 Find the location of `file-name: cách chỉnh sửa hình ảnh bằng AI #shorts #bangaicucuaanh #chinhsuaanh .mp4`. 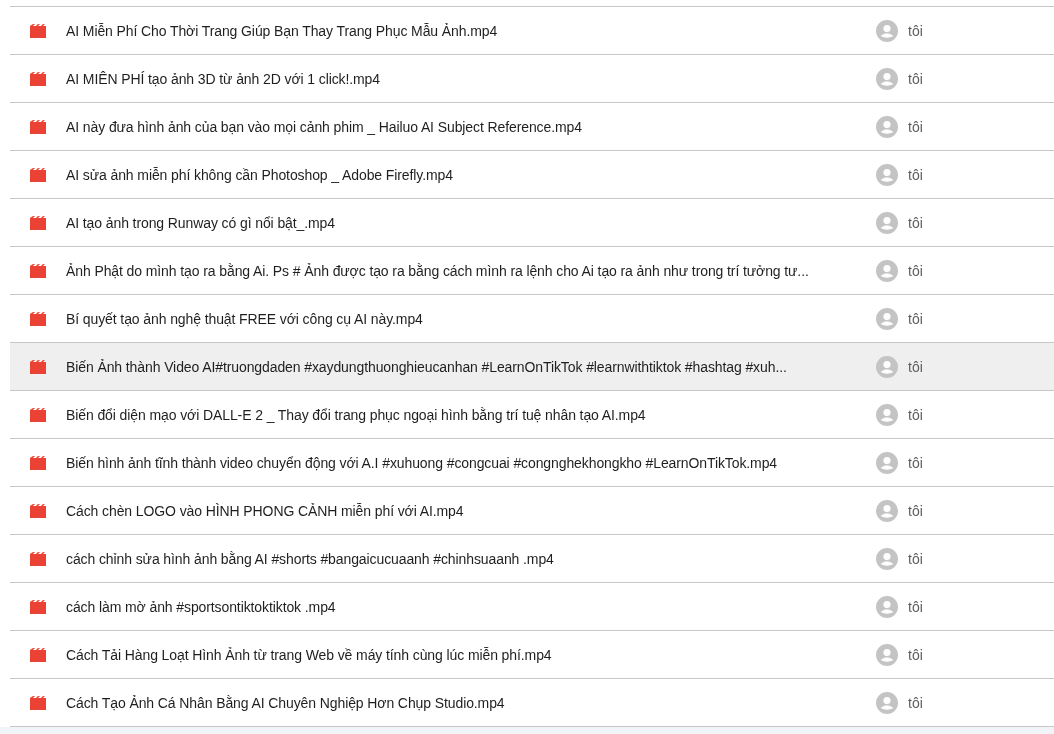

file-name: cách chỉnh sửa hình ảnh bằng AI #shorts #bangaicucuaanh #chinhsuaanh .mp4 is located at coordinates (310, 558).